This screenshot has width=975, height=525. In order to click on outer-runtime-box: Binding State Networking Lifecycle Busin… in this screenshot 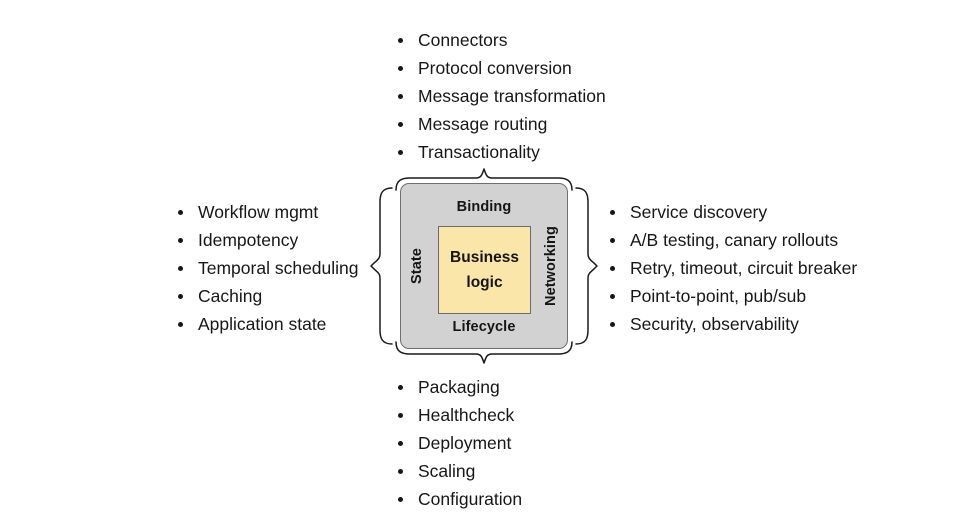, I will do `click(484, 266)`.